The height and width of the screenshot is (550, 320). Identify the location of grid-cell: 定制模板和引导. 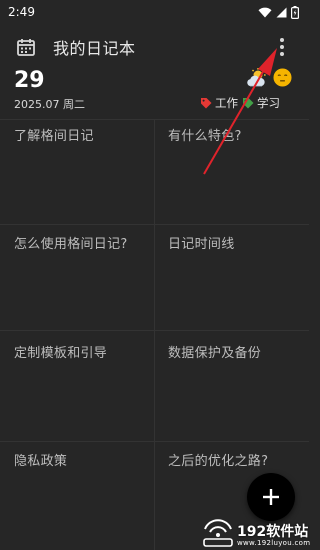
(60, 351).